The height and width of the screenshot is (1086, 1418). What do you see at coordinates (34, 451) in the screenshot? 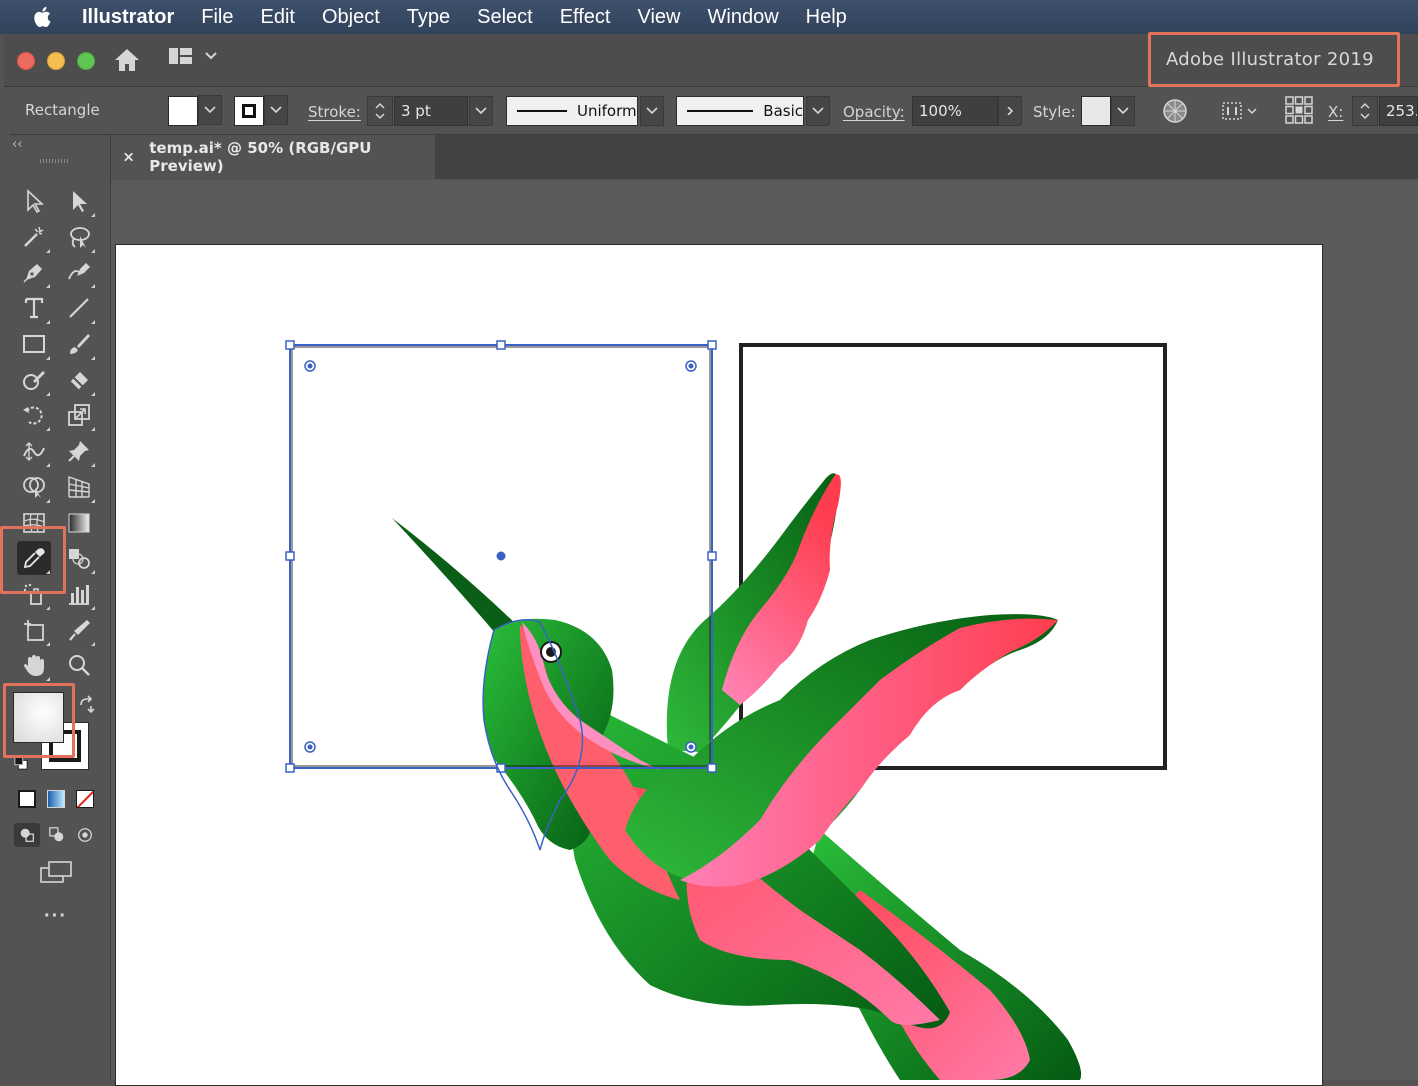
I see `width-tool` at bounding box center [34, 451].